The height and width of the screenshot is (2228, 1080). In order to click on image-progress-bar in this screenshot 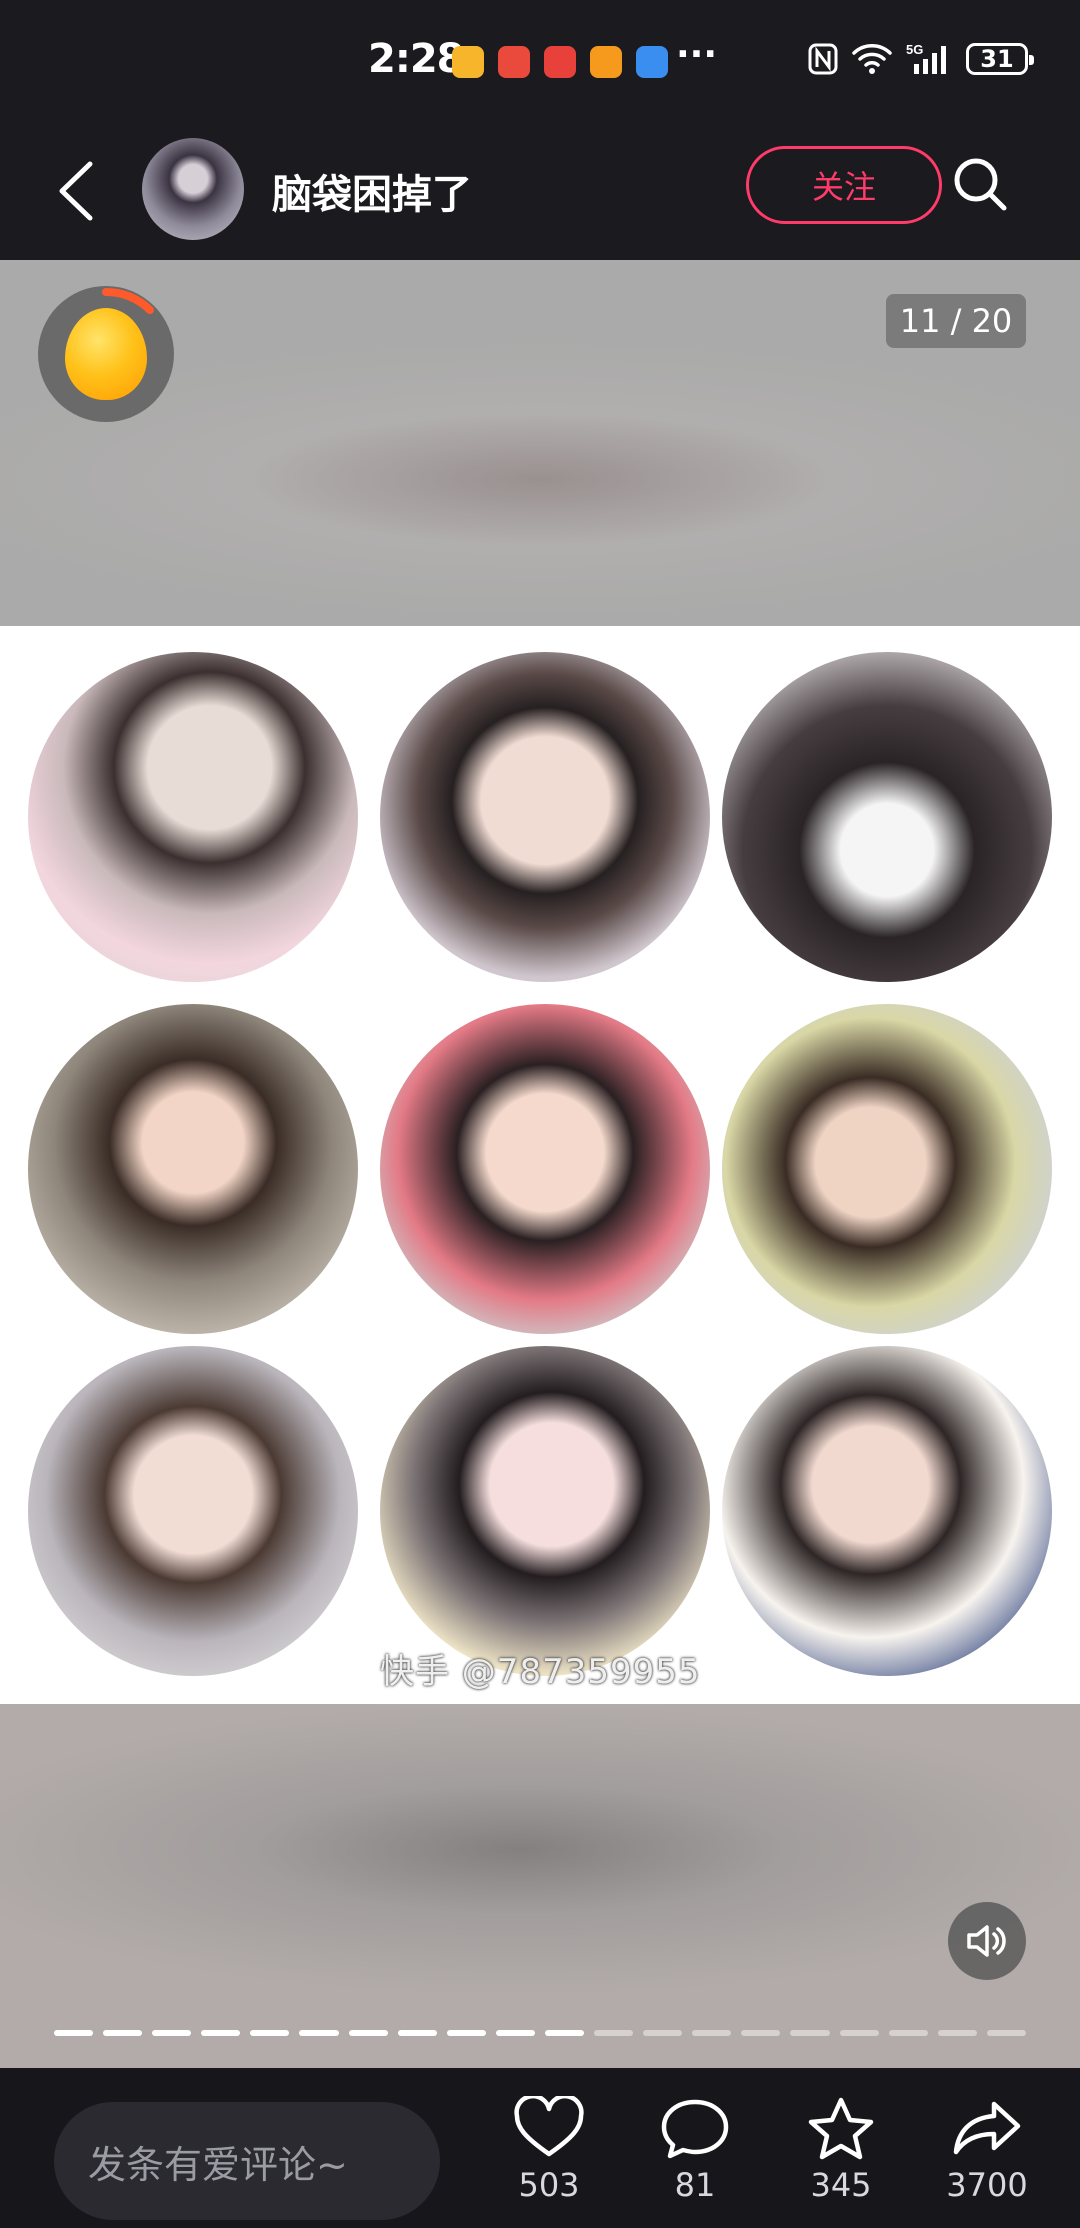, I will do `click(540, 2033)`.